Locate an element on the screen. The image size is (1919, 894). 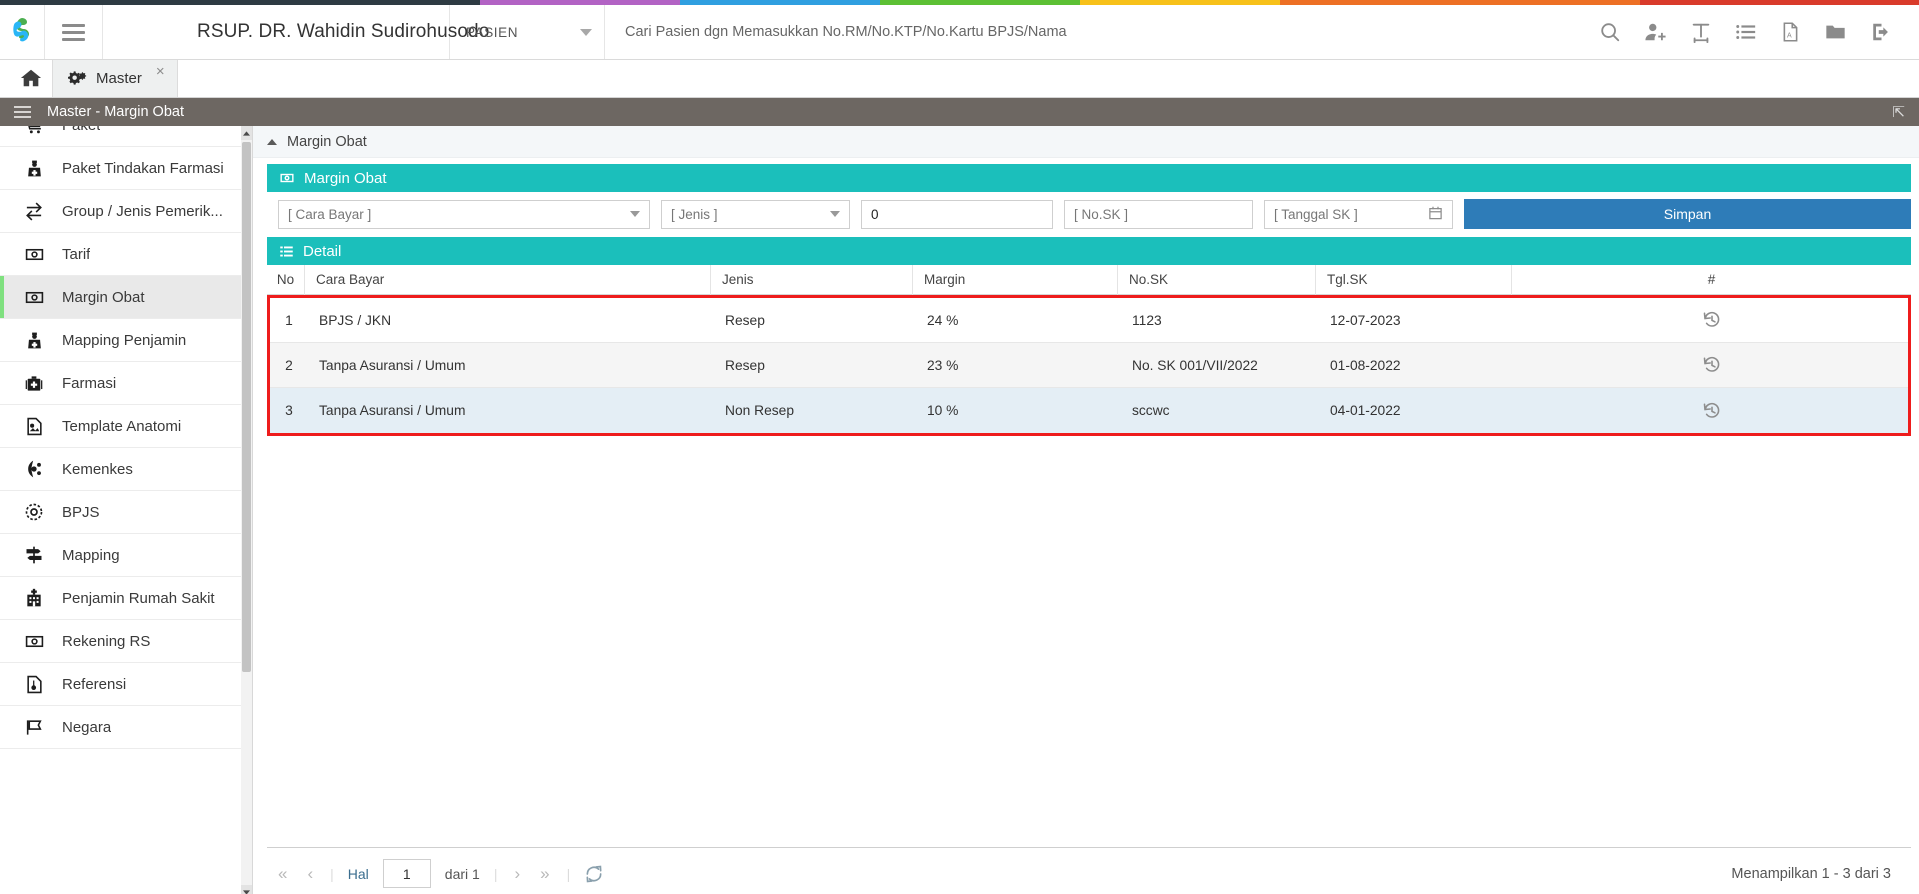
sidebar-item-negara: Negara is located at coordinates (126, 727).